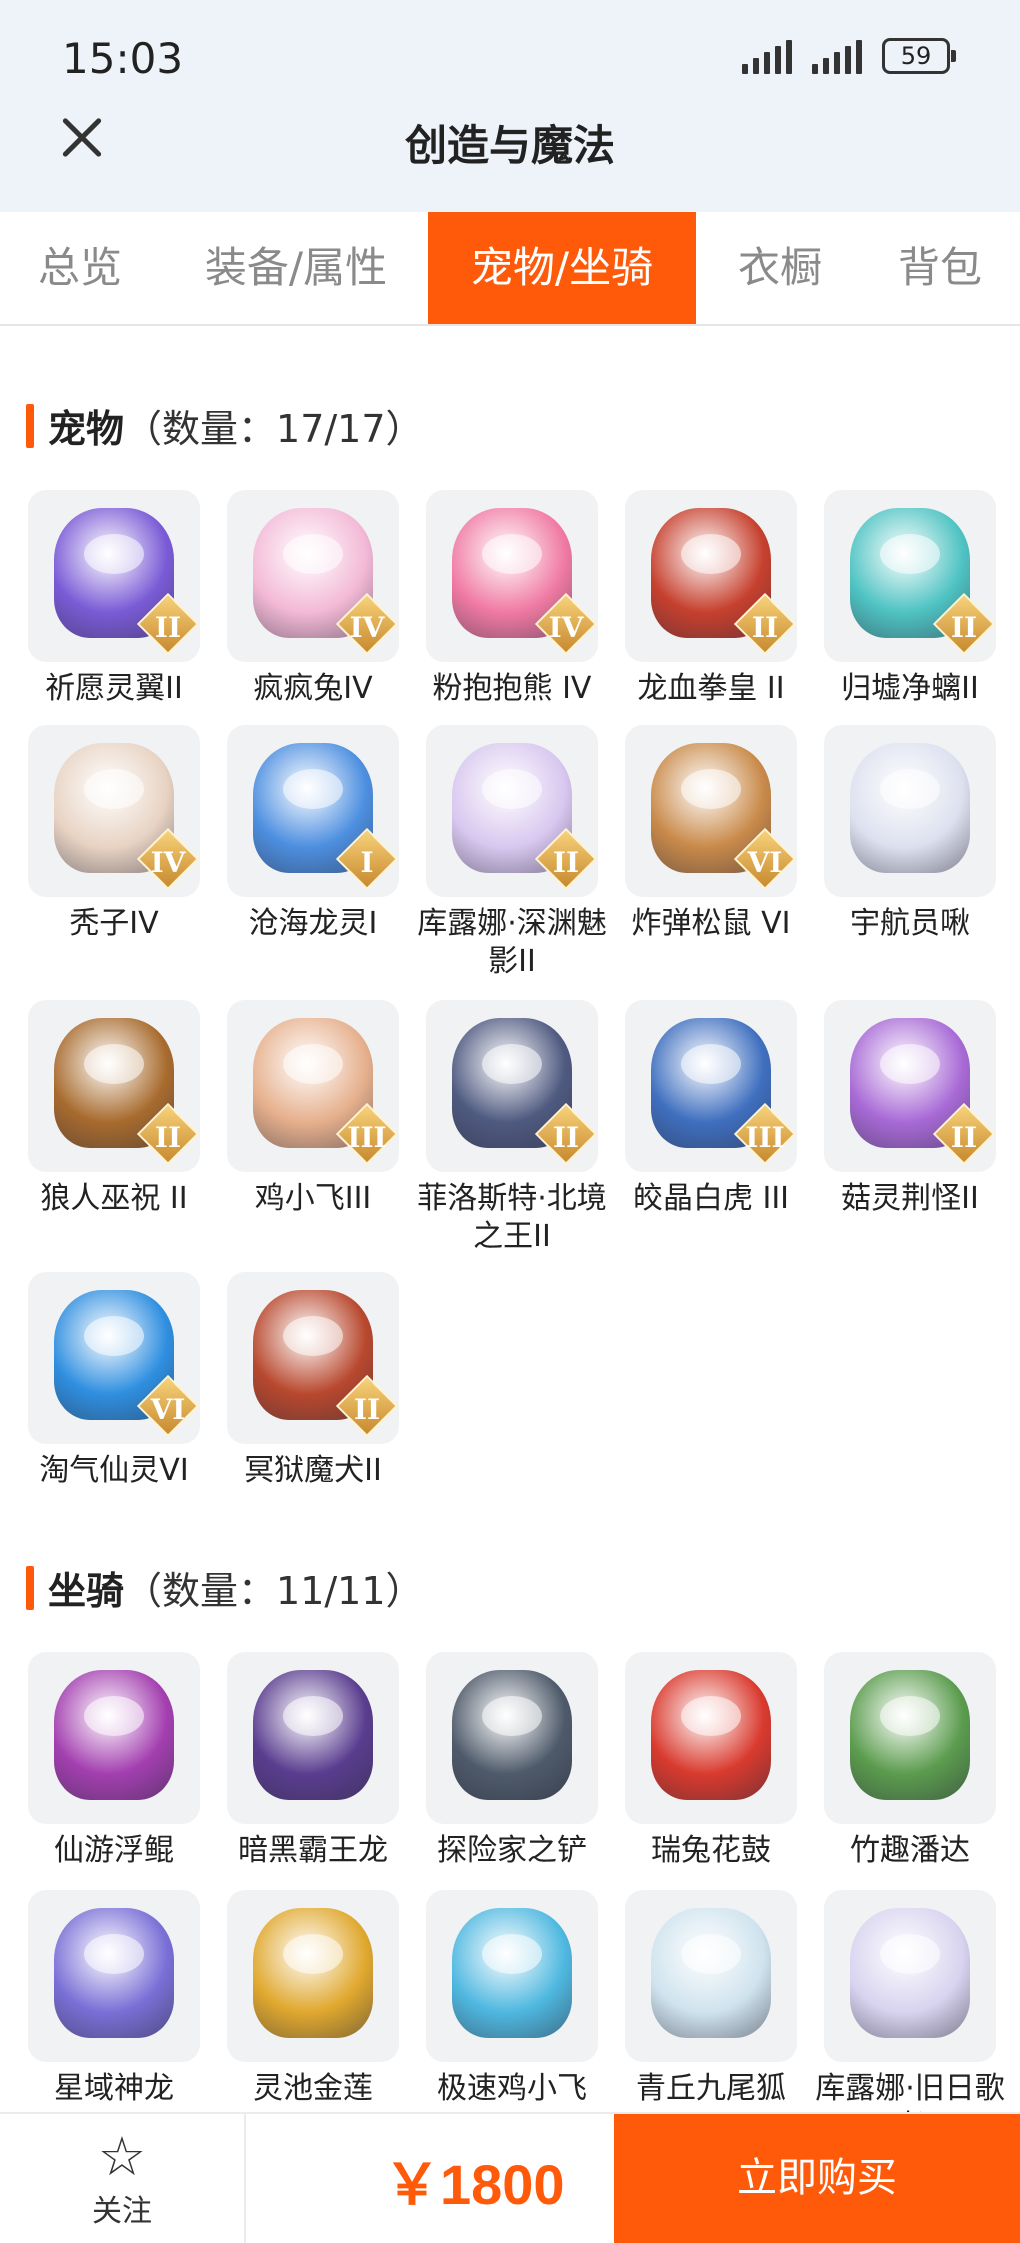 Image resolution: width=1020 pixels, height=2243 pixels. What do you see at coordinates (114, 2088) in the screenshot?
I see `mount-name: 星域神龙` at bounding box center [114, 2088].